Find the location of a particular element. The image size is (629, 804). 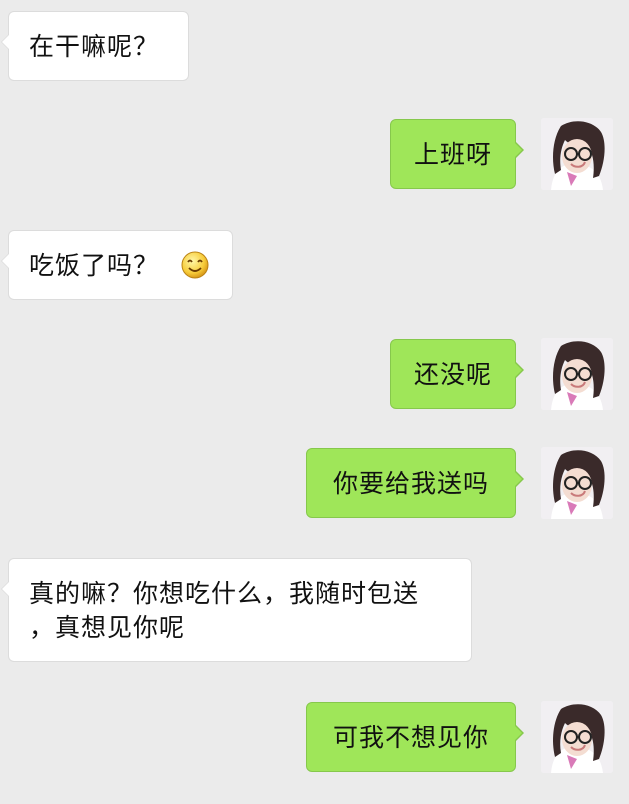

outgoing-message-bubble: 可我不想见你 is located at coordinates (415, 737).